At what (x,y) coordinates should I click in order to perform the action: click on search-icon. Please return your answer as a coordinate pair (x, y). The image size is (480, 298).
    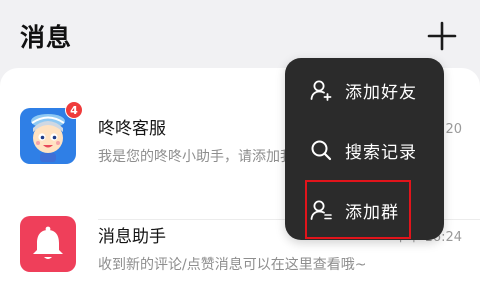
    Looking at the image, I should click on (321, 150).